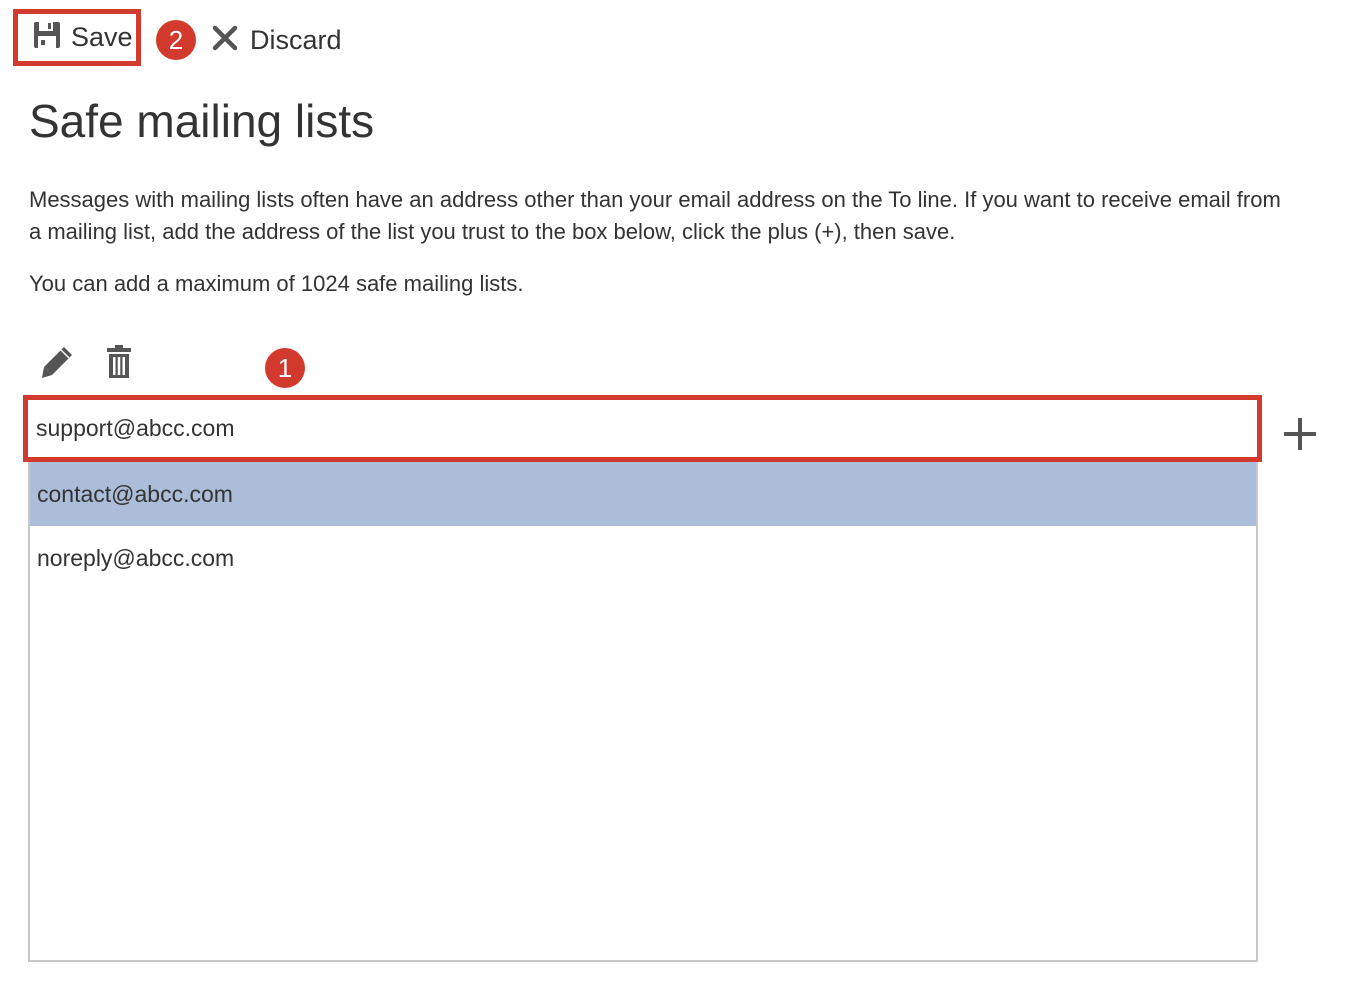  Describe the element at coordinates (225, 40) in the screenshot. I see `close-icon` at that location.